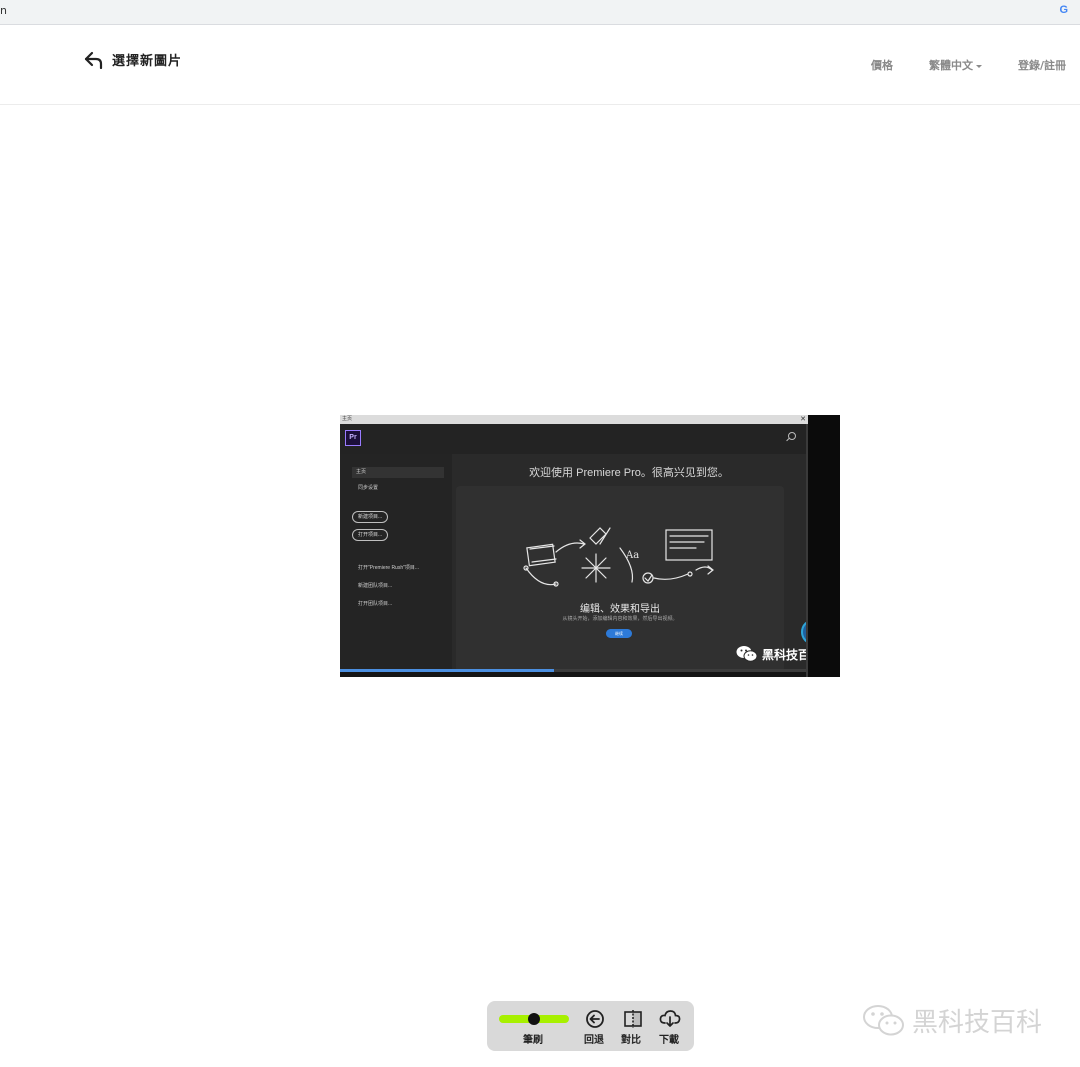 This screenshot has width=1080, height=1067. I want to click on brush-size-knob, so click(534, 1019).